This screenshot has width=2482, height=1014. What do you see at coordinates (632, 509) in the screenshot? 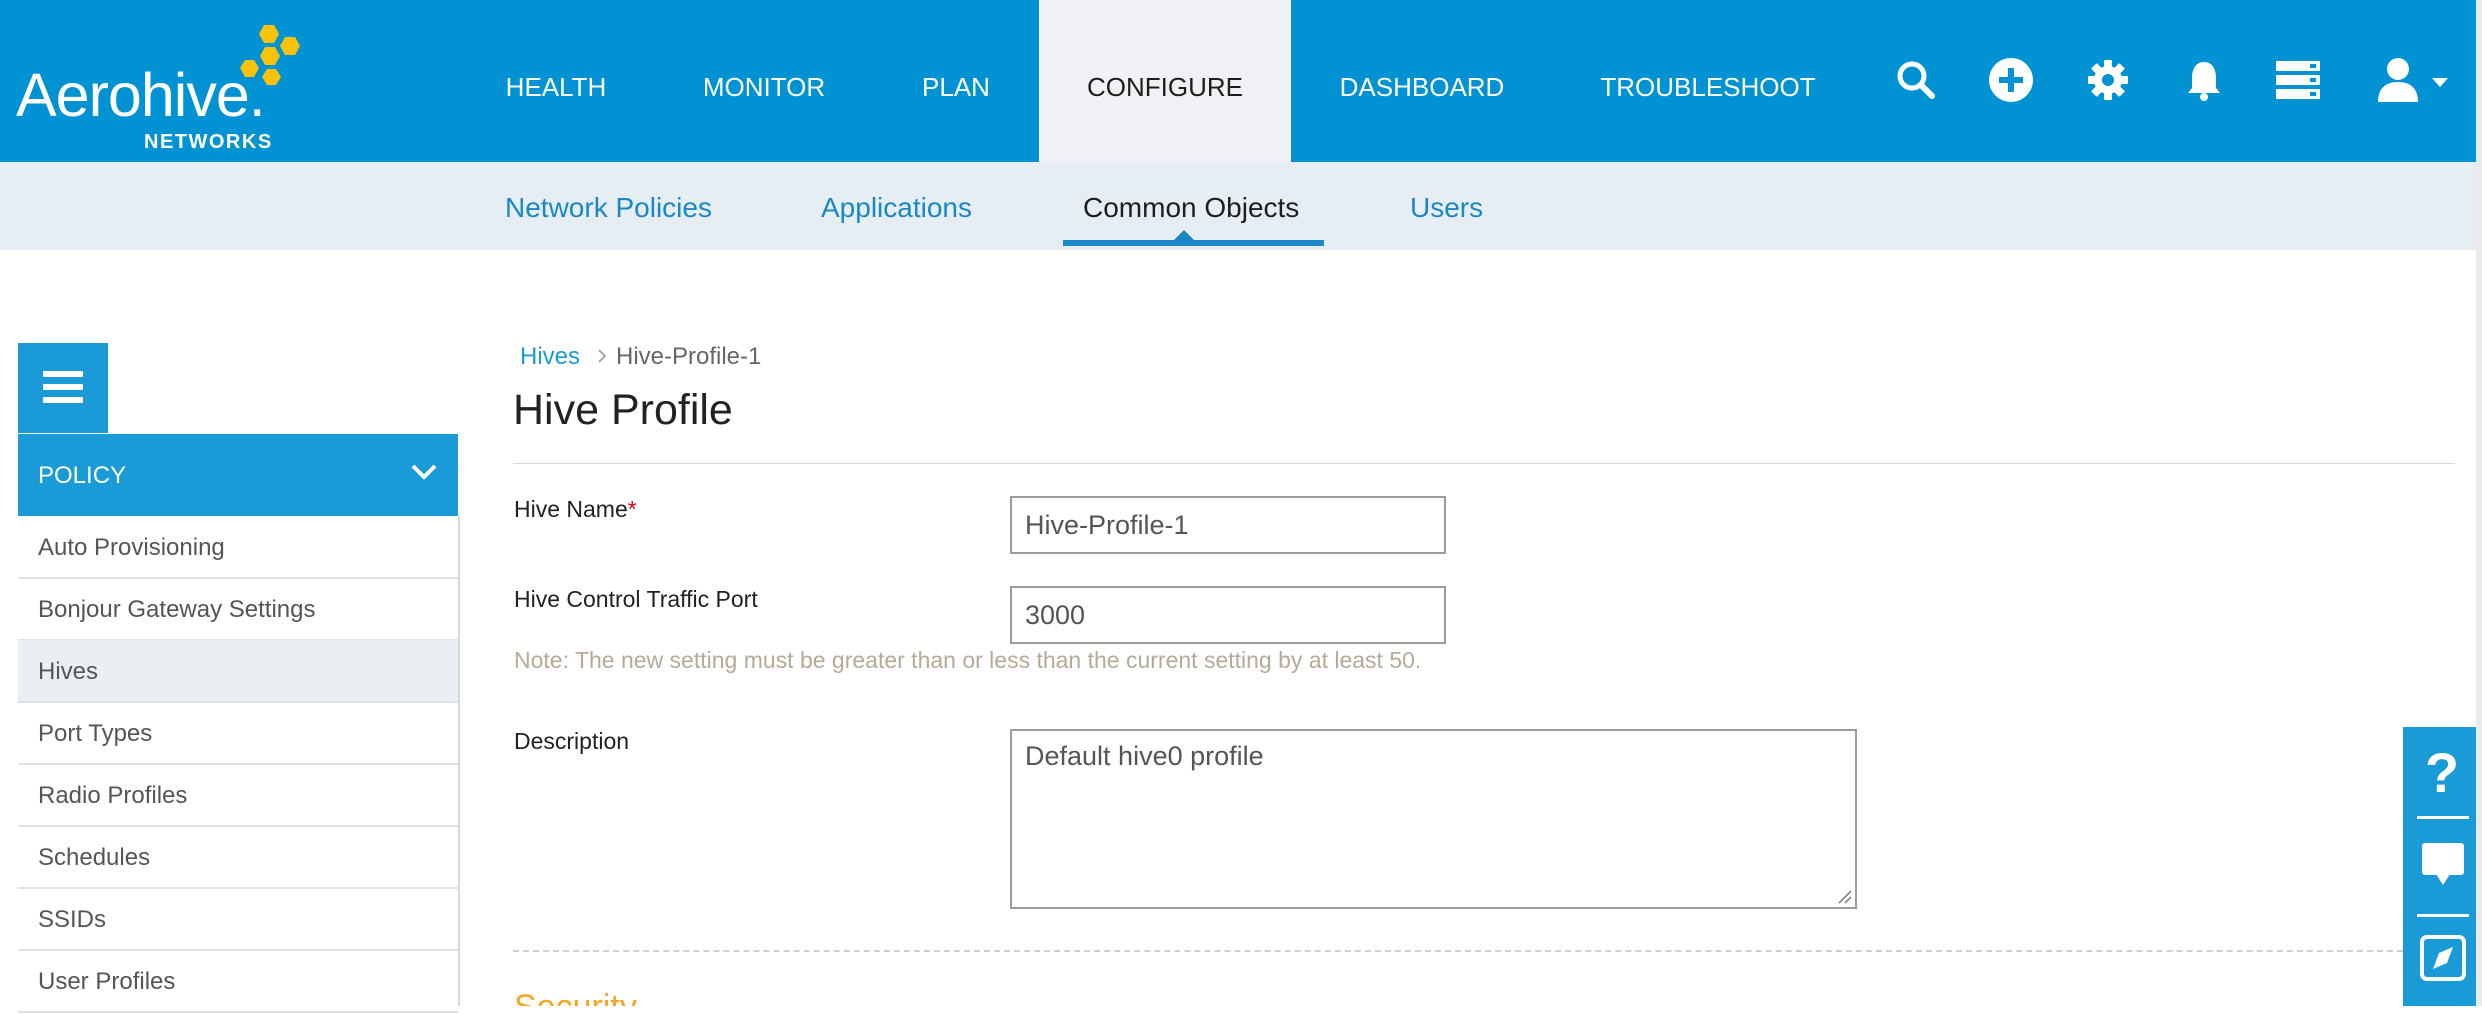
I see `required-marker: *` at bounding box center [632, 509].